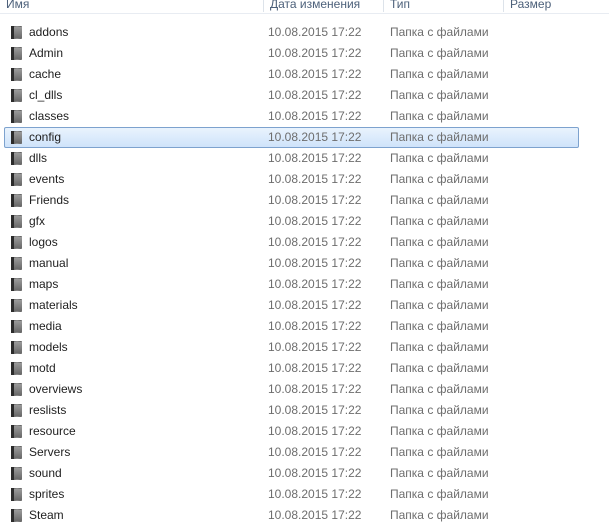 This screenshot has height=531, width=609. I want to click on file-row: maps 10.08.2015 17:22 Папка с файлами, so click(291, 284).